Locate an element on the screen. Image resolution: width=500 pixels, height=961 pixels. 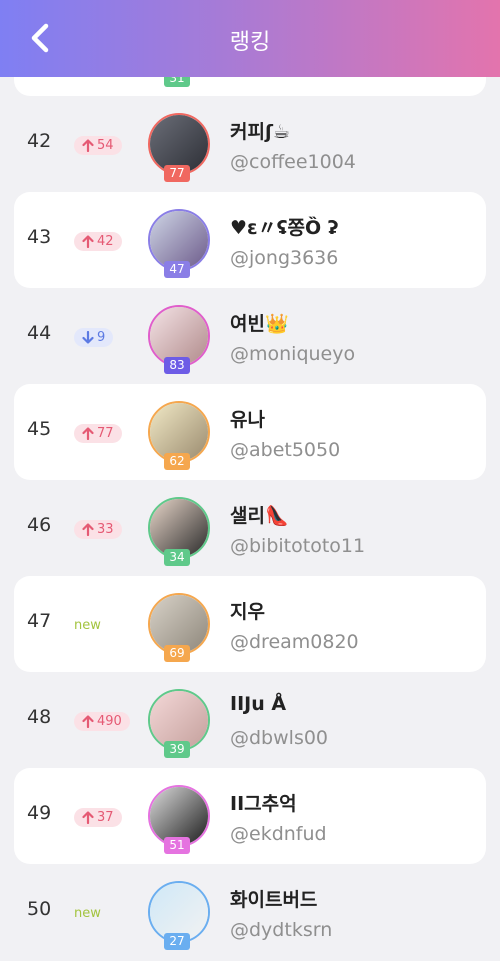
ranking-row: 46 33 34 샐리👠 @bibitototo11 is located at coordinates (250, 528).